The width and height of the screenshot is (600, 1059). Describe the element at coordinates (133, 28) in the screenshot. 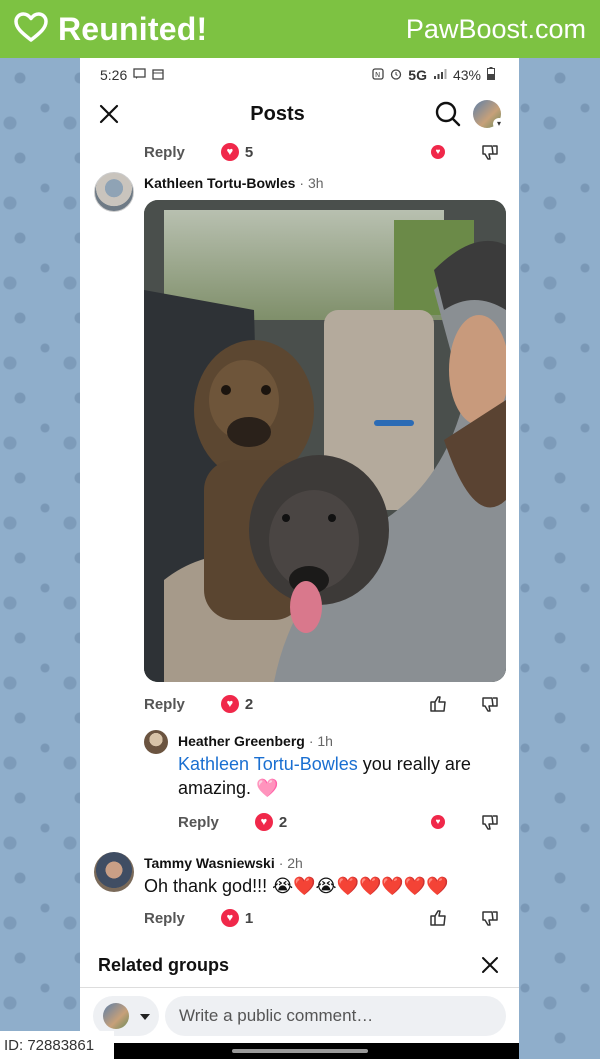

I see `banner-title: Reunited!` at that location.